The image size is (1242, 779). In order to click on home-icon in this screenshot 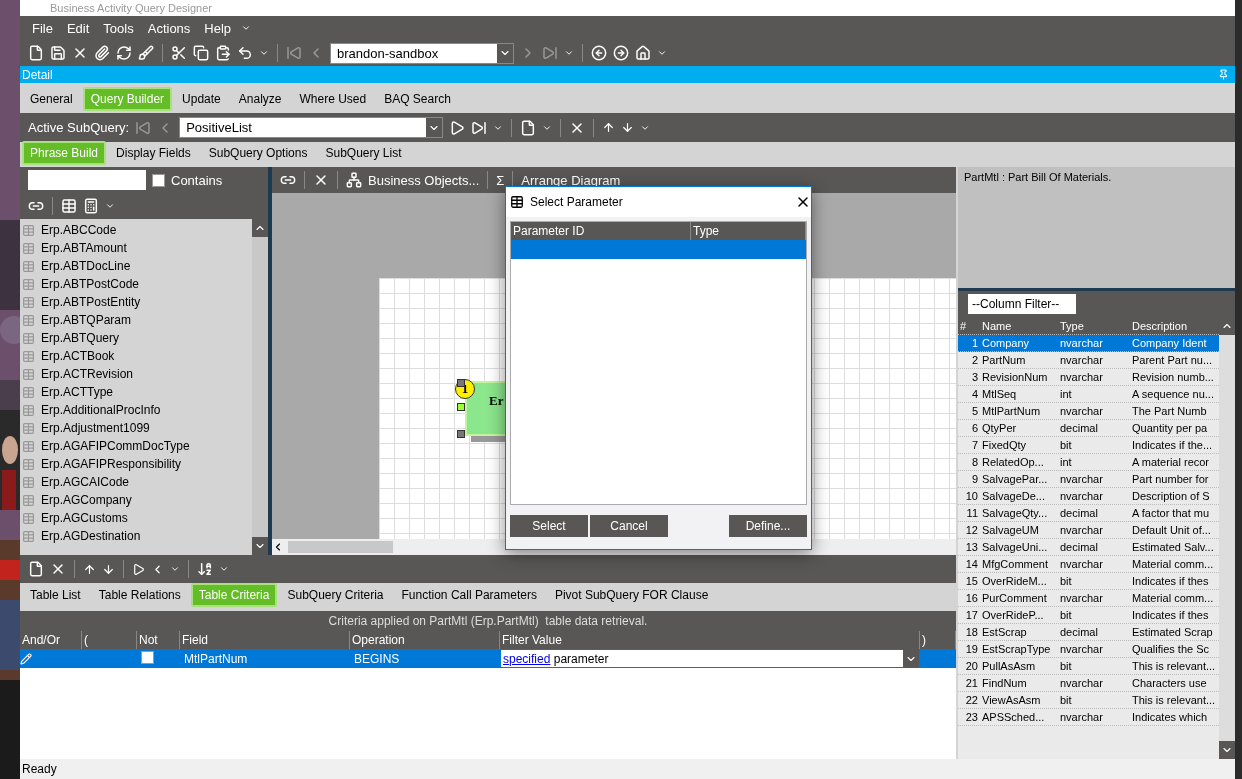, I will do `click(643, 53)`.